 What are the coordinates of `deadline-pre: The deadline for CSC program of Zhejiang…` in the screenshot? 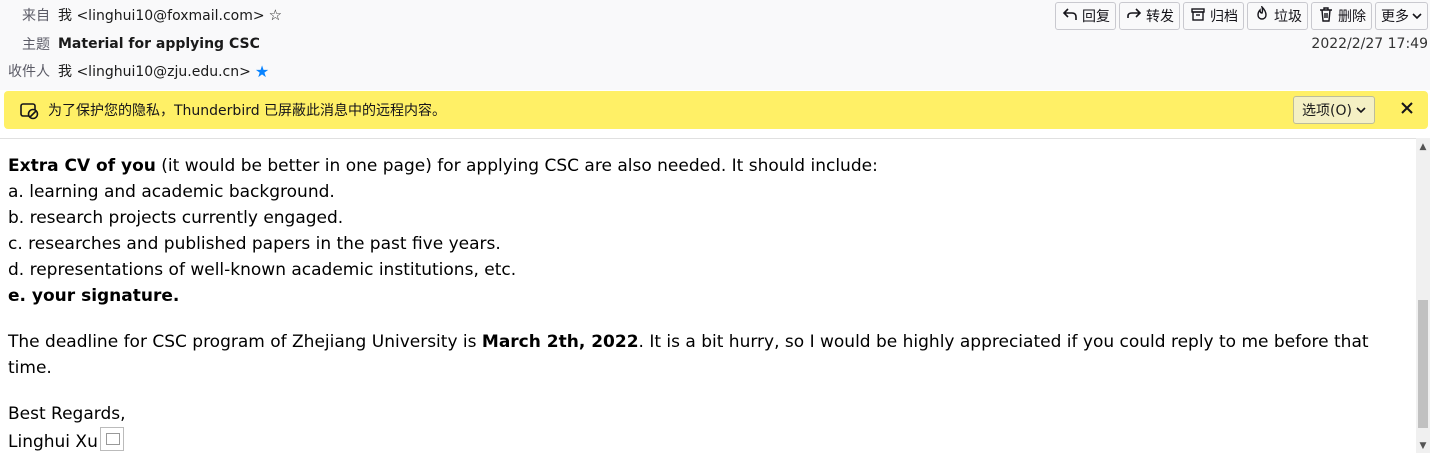 It's located at (245, 342).